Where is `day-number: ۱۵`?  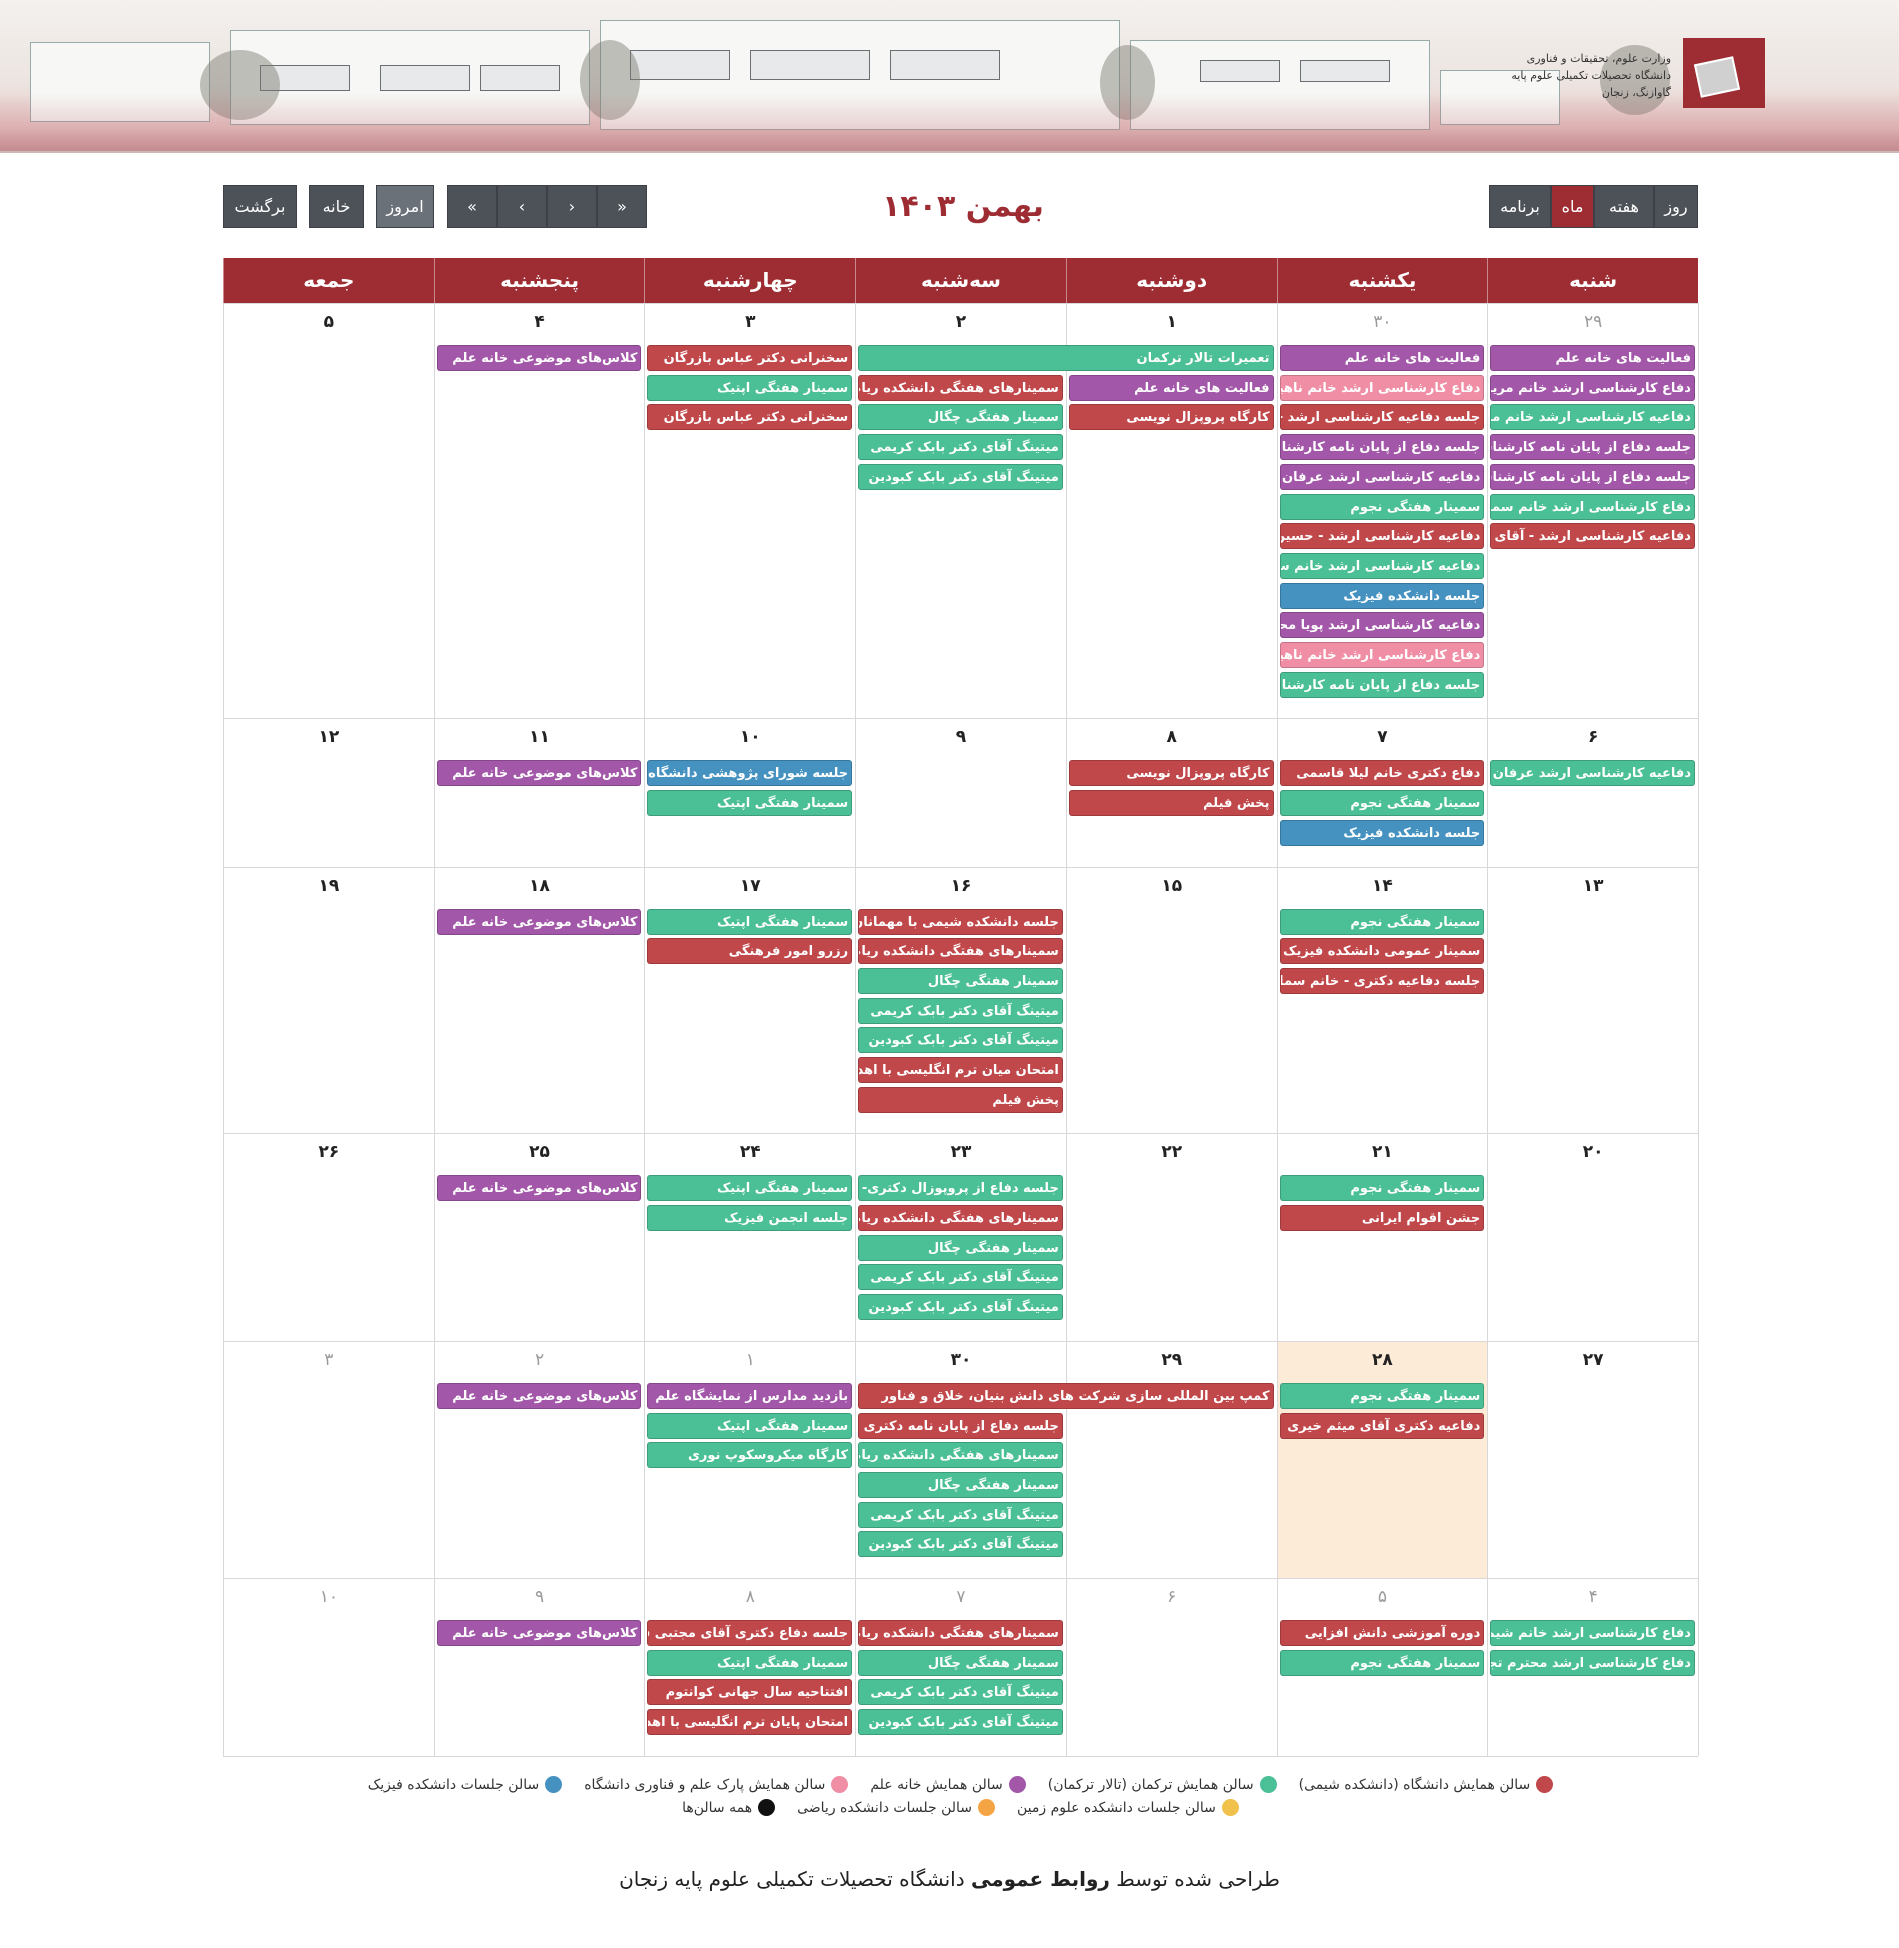
day-number: ۱۵ is located at coordinates (1172, 886).